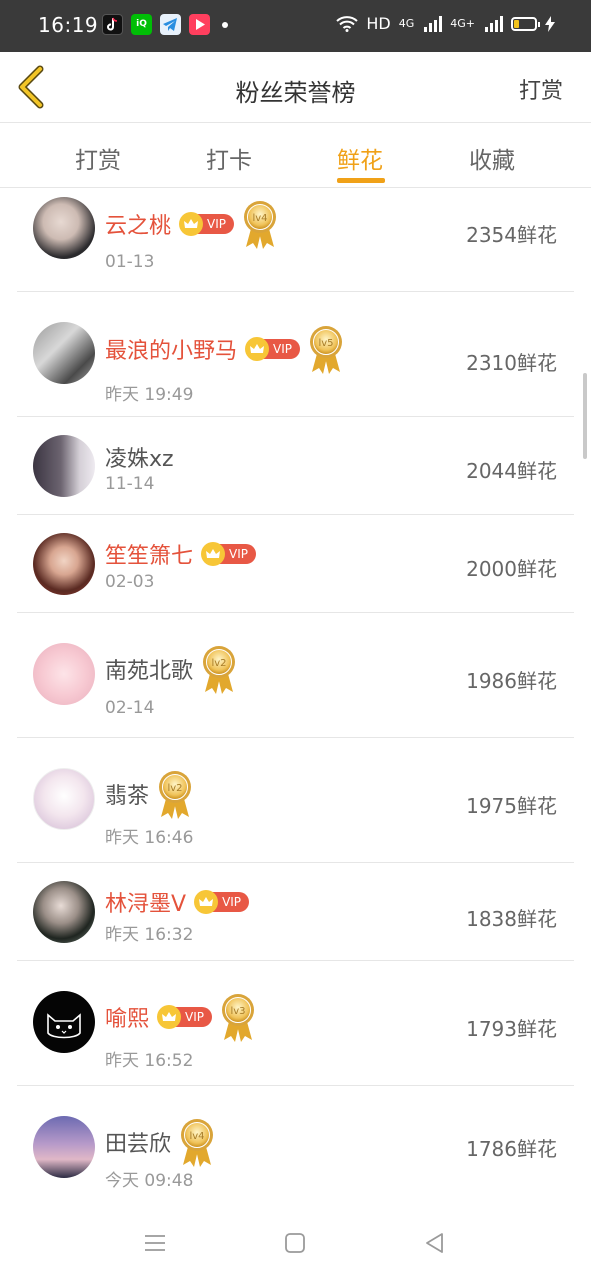  I want to click on list-item: 林浔墨V VIP 昨天 16:32 1838鲜花, so click(295, 912).